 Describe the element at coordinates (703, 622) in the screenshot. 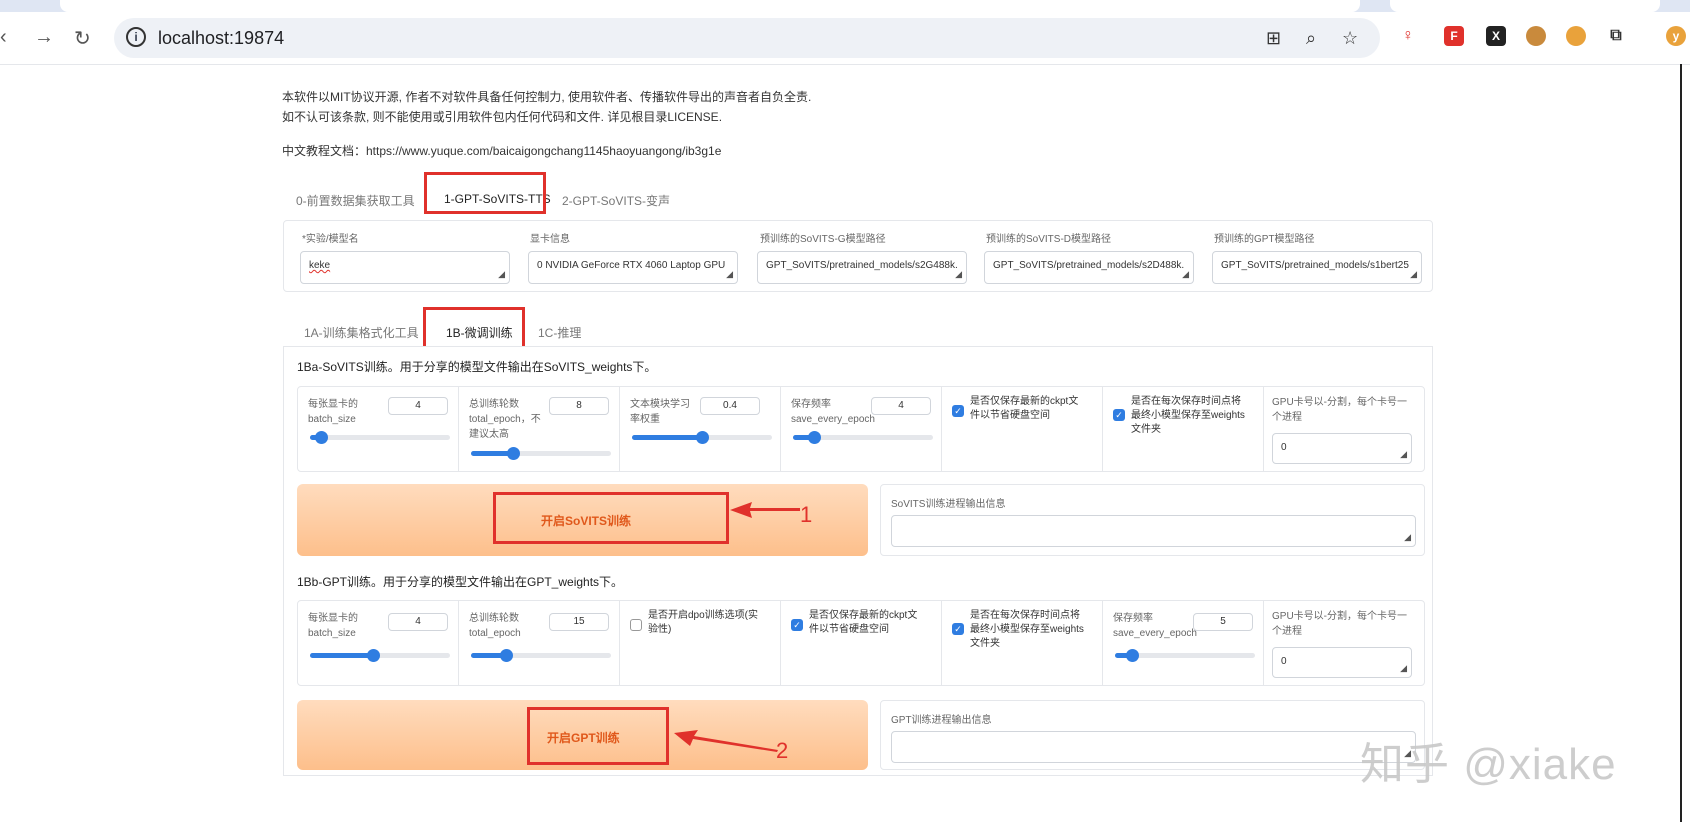

I see `dpo-label: 是否开启dpo训练选项(实 验性)` at that location.